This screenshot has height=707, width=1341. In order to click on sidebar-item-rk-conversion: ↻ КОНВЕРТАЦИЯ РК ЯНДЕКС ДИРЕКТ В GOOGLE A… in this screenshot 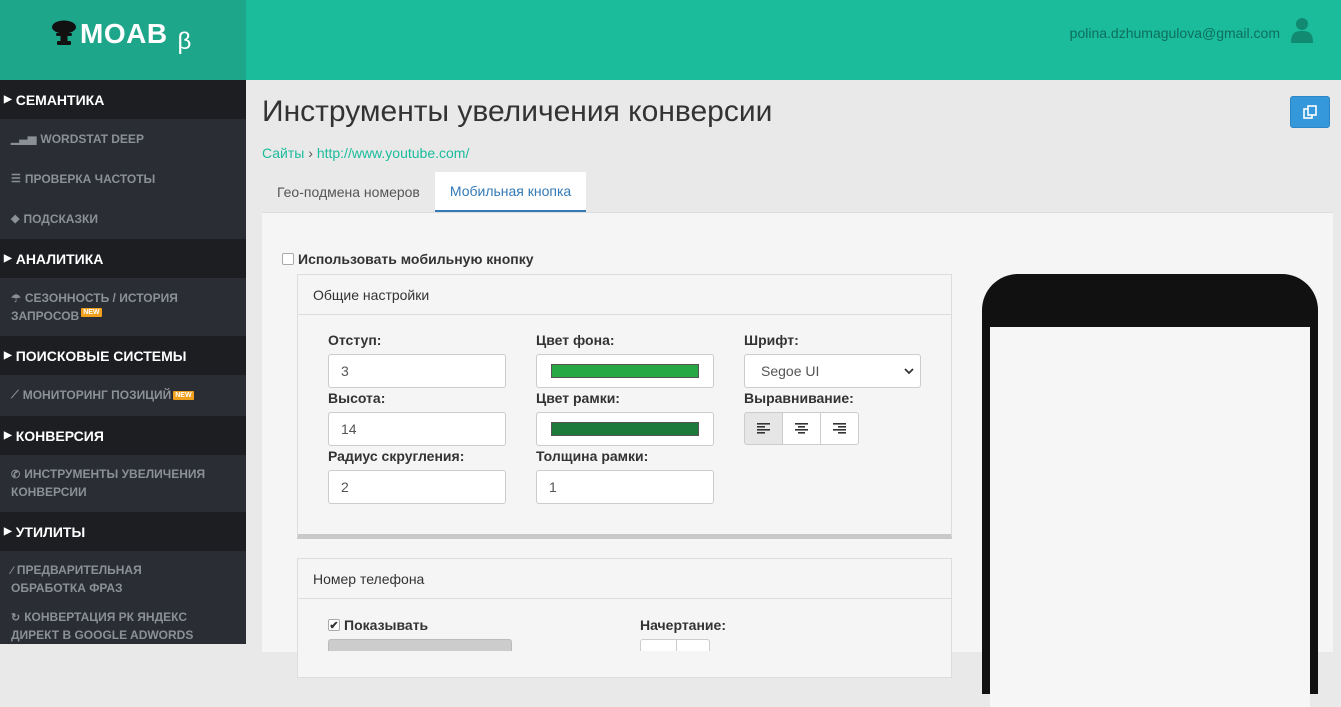, I will do `click(123, 625)`.